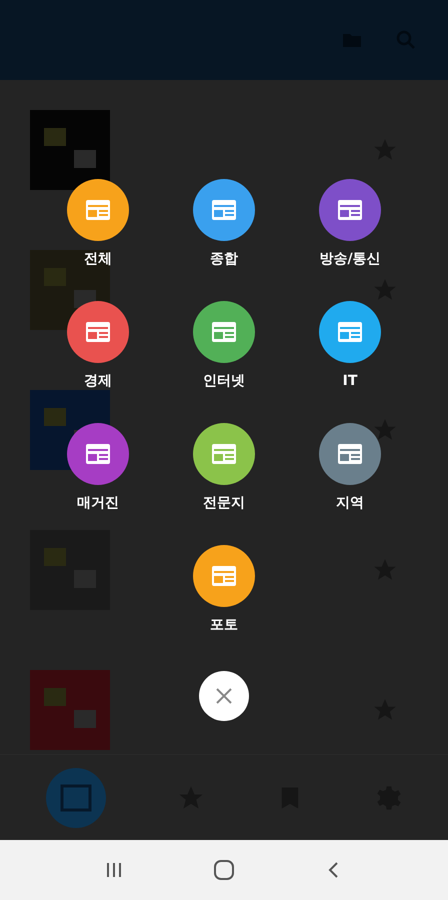 This screenshot has width=448, height=900. What do you see at coordinates (76, 798) in the screenshot?
I see `newspaper-icon` at bounding box center [76, 798].